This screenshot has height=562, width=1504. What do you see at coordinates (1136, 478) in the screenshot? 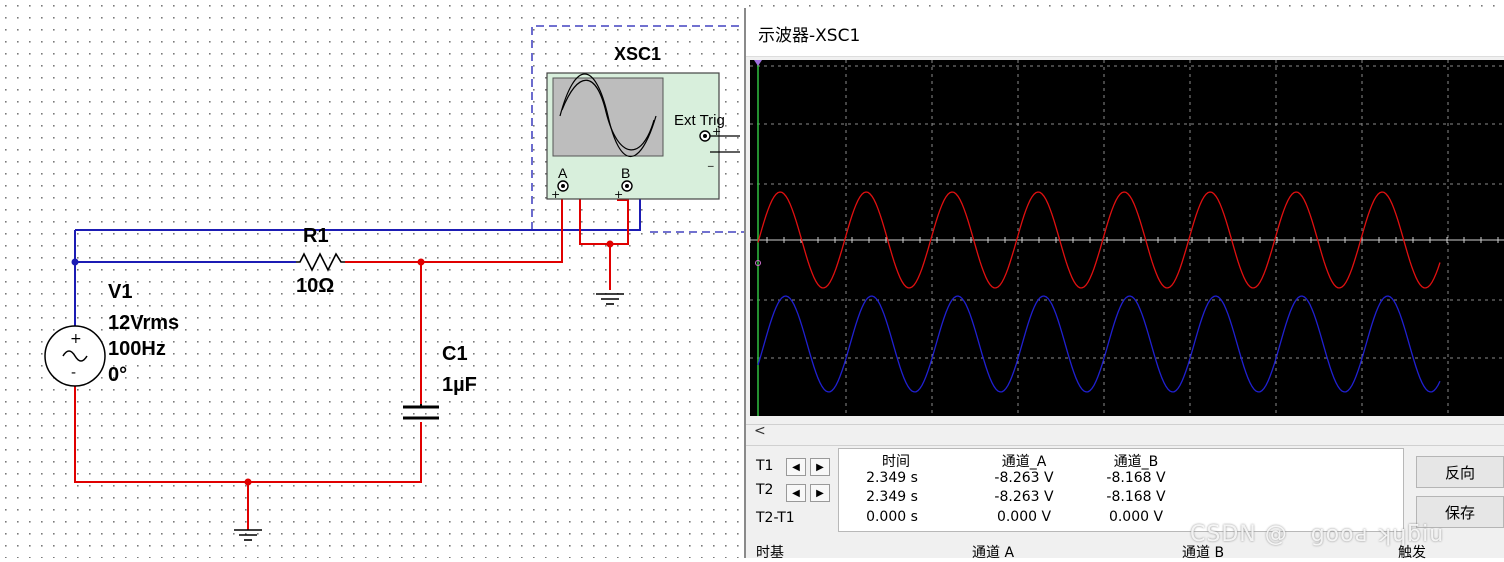
I see `row1-channel-b: -8.168 V` at bounding box center [1136, 478].